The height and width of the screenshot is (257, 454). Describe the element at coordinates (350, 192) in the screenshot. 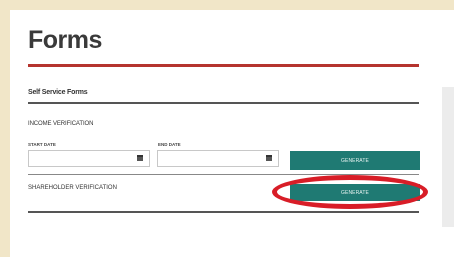

I see `highlight-ellipse` at that location.